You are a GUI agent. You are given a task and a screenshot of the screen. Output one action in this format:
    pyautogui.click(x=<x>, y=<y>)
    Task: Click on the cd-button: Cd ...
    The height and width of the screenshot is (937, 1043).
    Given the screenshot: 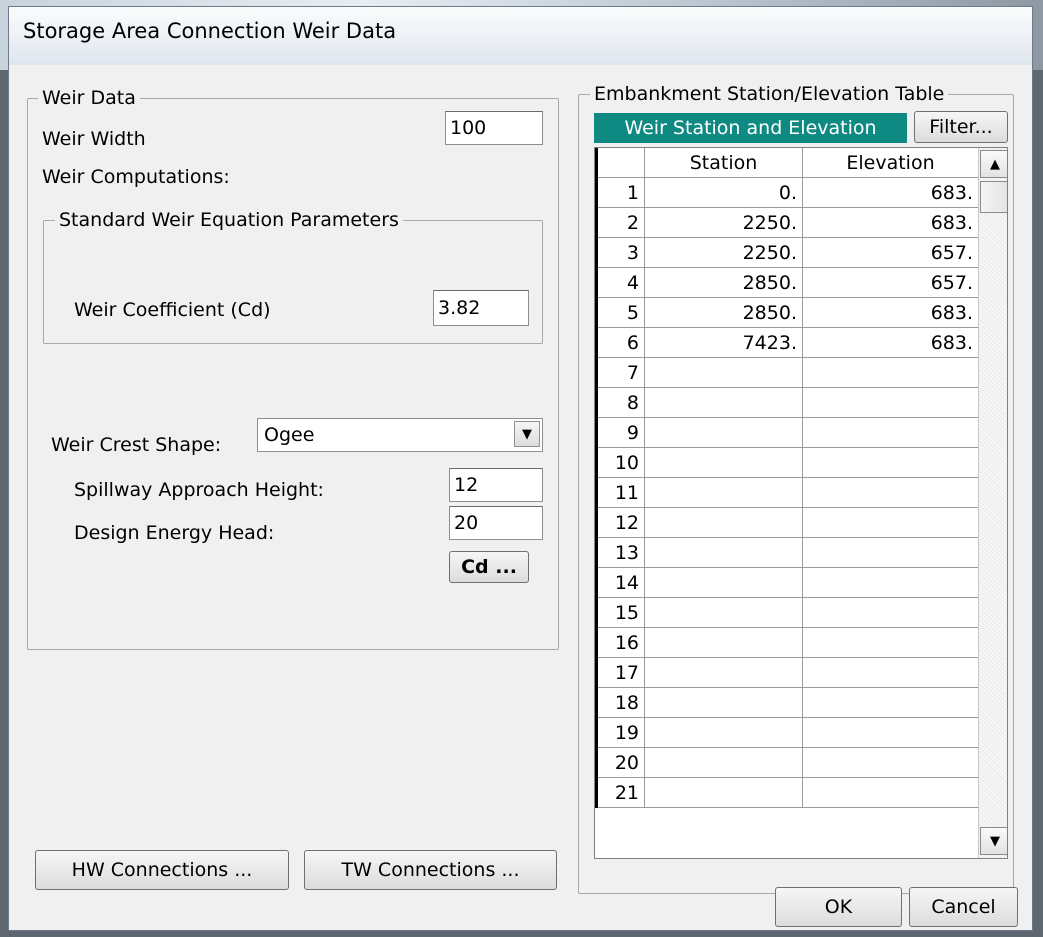 What is the action you would take?
    pyautogui.click(x=489, y=567)
    